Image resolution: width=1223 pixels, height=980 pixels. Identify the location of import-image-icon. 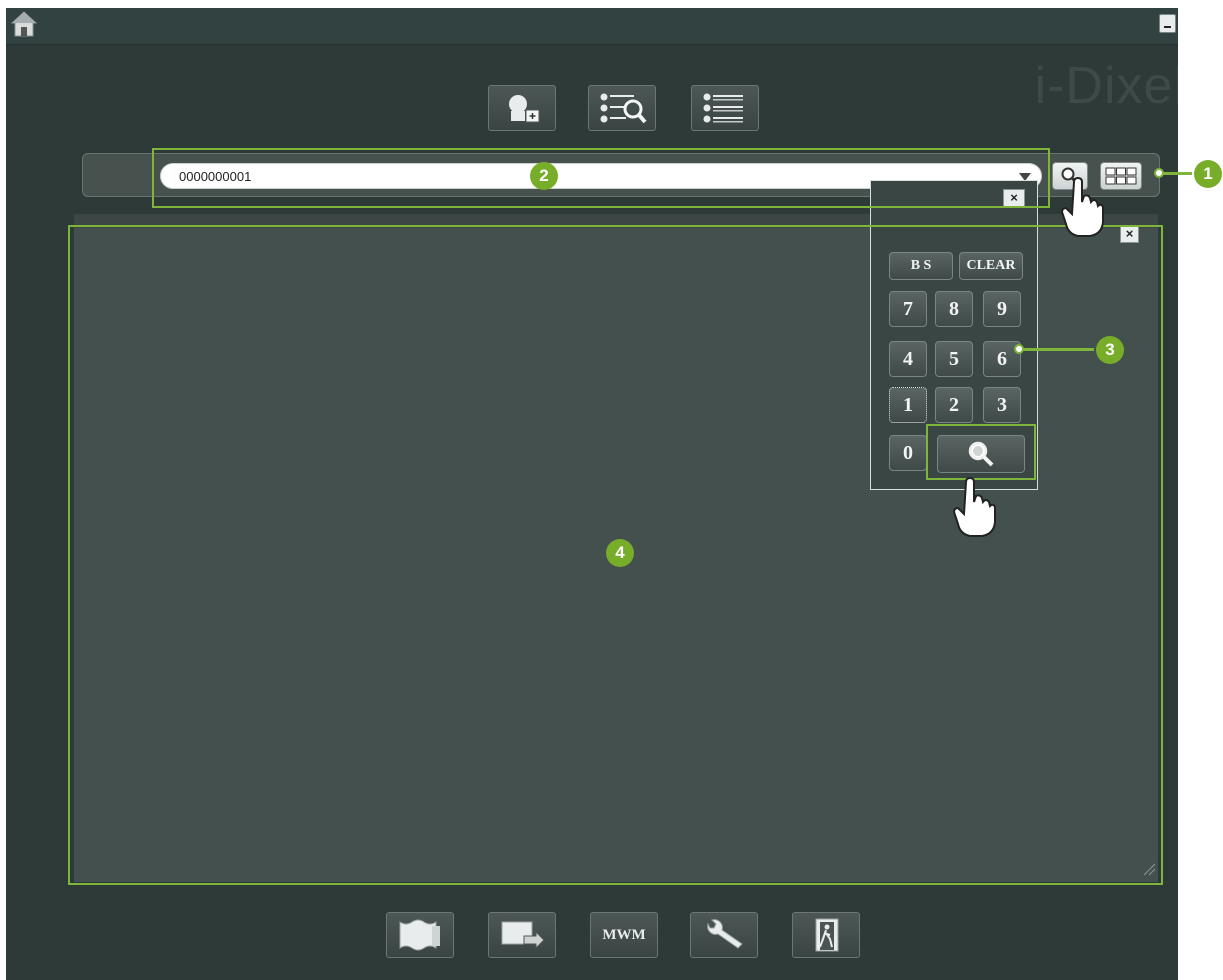
(523, 935).